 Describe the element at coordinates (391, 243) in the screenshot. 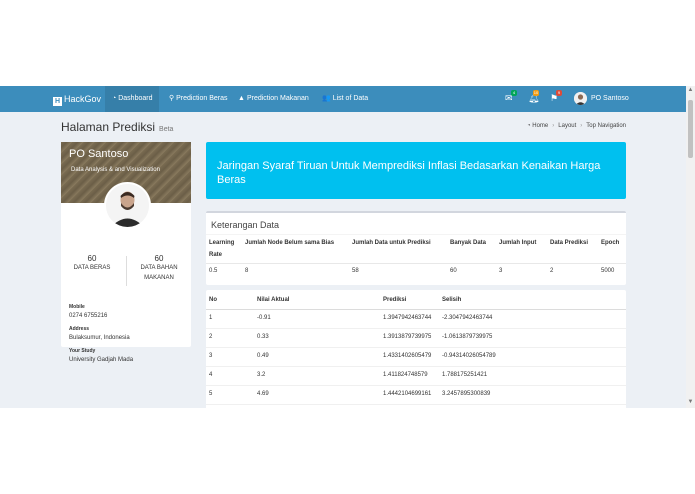

I see `table-header-jumlah-data: Jumlah Data untuk Prediksi` at that location.